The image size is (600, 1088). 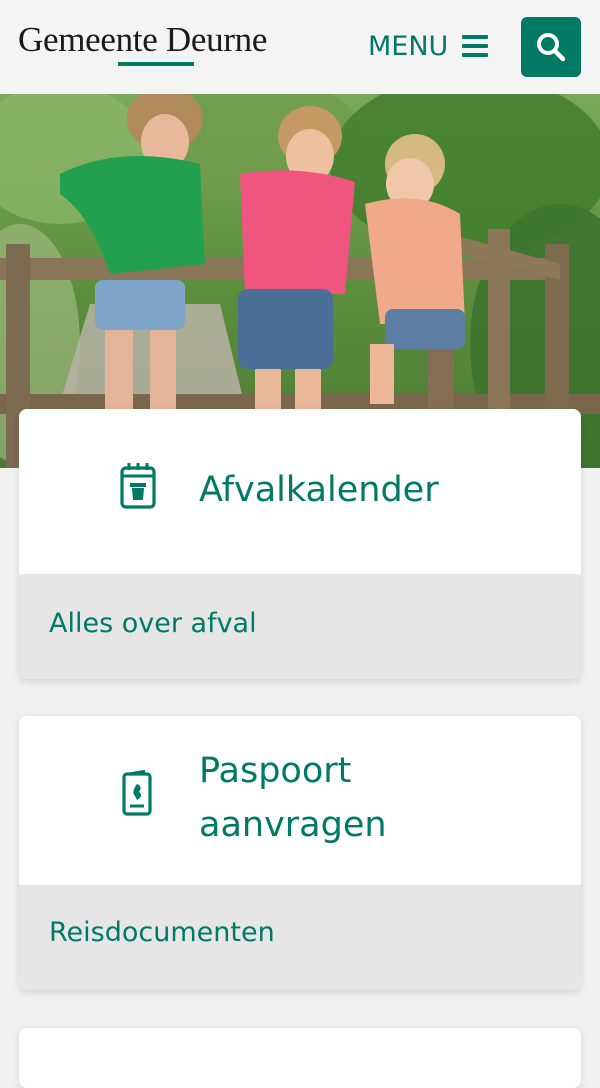 What do you see at coordinates (300, 800) in the screenshot?
I see `card-paspoort-main: Paspoort aanvragen` at bounding box center [300, 800].